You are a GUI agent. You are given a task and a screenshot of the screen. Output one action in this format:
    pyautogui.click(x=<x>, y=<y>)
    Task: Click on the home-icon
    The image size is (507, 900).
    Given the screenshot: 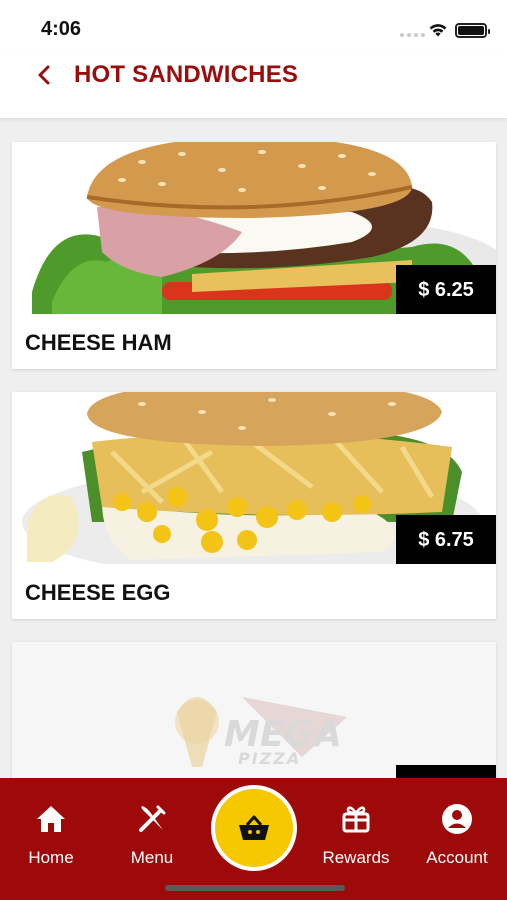 What is the action you would take?
    pyautogui.click(x=51, y=819)
    